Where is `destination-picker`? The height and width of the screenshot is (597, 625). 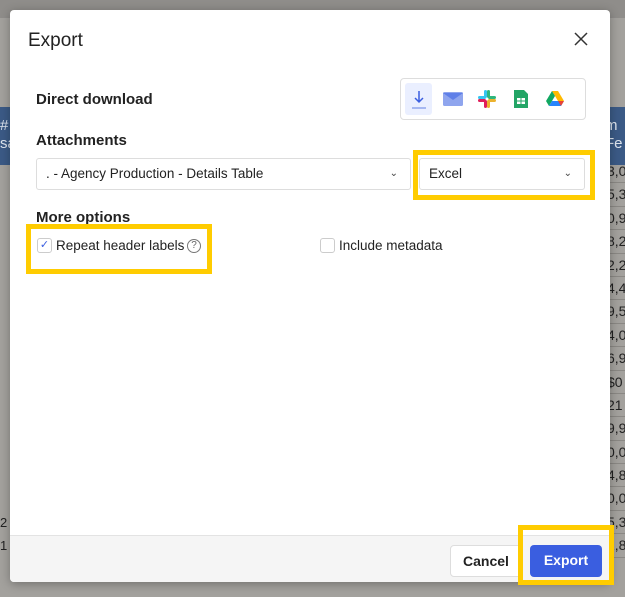 destination-picker is located at coordinates (493, 99).